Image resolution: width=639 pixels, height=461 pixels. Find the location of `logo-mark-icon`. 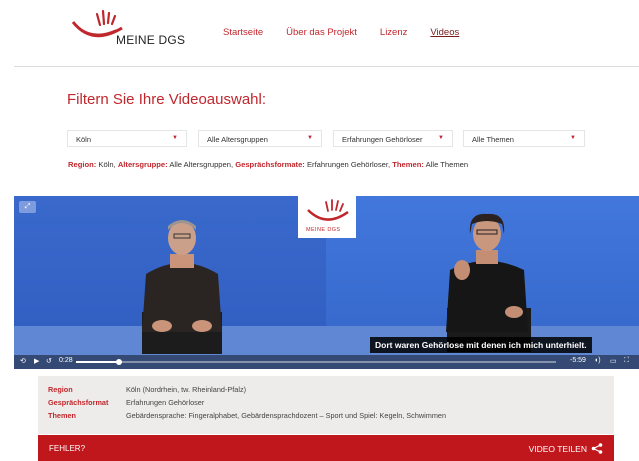

logo-mark-icon is located at coordinates (328, 210).